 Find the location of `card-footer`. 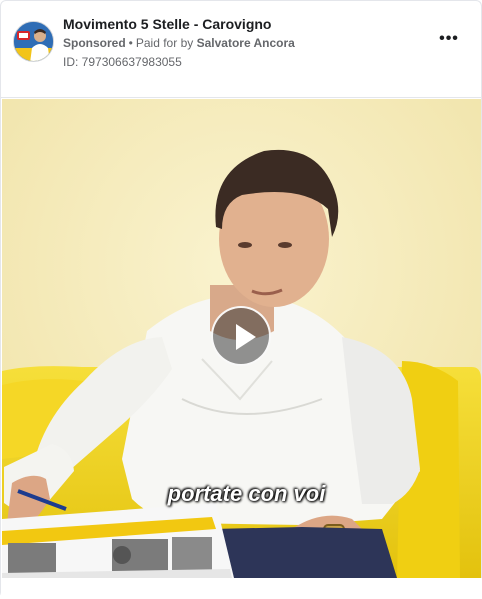

card-footer is located at coordinates (241, 588).